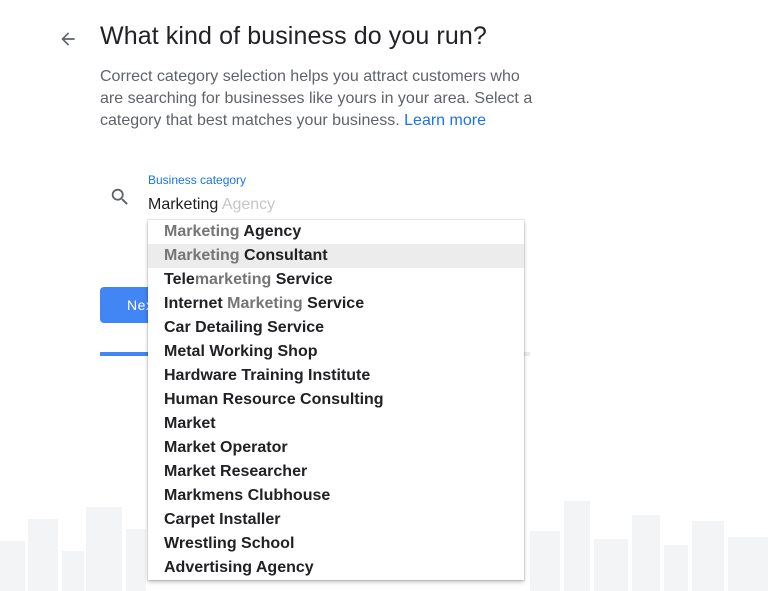 The image size is (768, 591). What do you see at coordinates (190, 423) in the screenshot?
I see `suggestion-text: Market` at bounding box center [190, 423].